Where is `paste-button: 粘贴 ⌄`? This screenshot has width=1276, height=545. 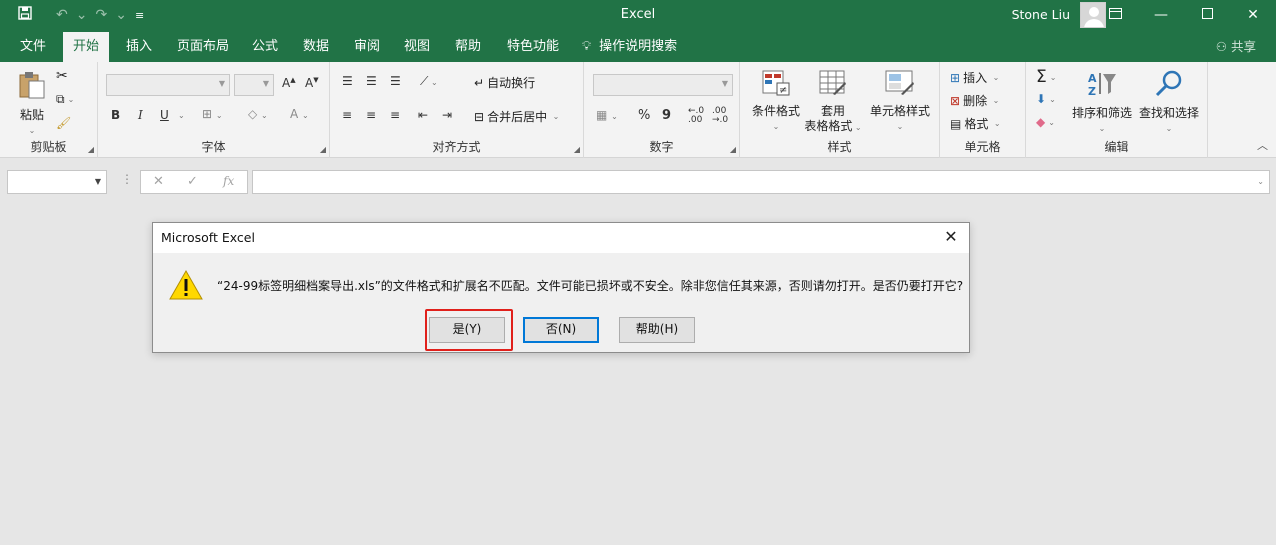 paste-button: 粘贴 ⌄ is located at coordinates (32, 104).